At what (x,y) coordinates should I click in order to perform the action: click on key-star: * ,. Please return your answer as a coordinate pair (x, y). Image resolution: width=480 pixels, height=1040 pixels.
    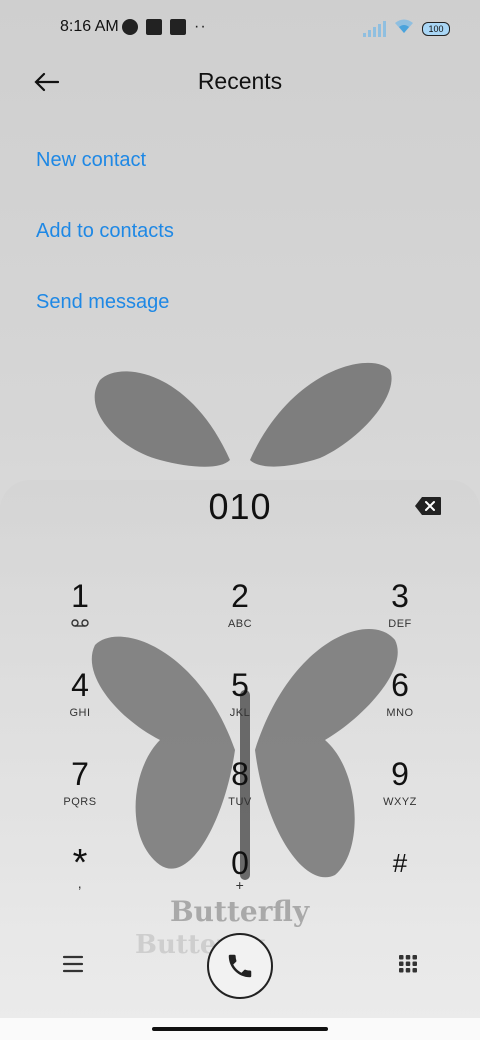
    Looking at the image, I should click on (80, 884).